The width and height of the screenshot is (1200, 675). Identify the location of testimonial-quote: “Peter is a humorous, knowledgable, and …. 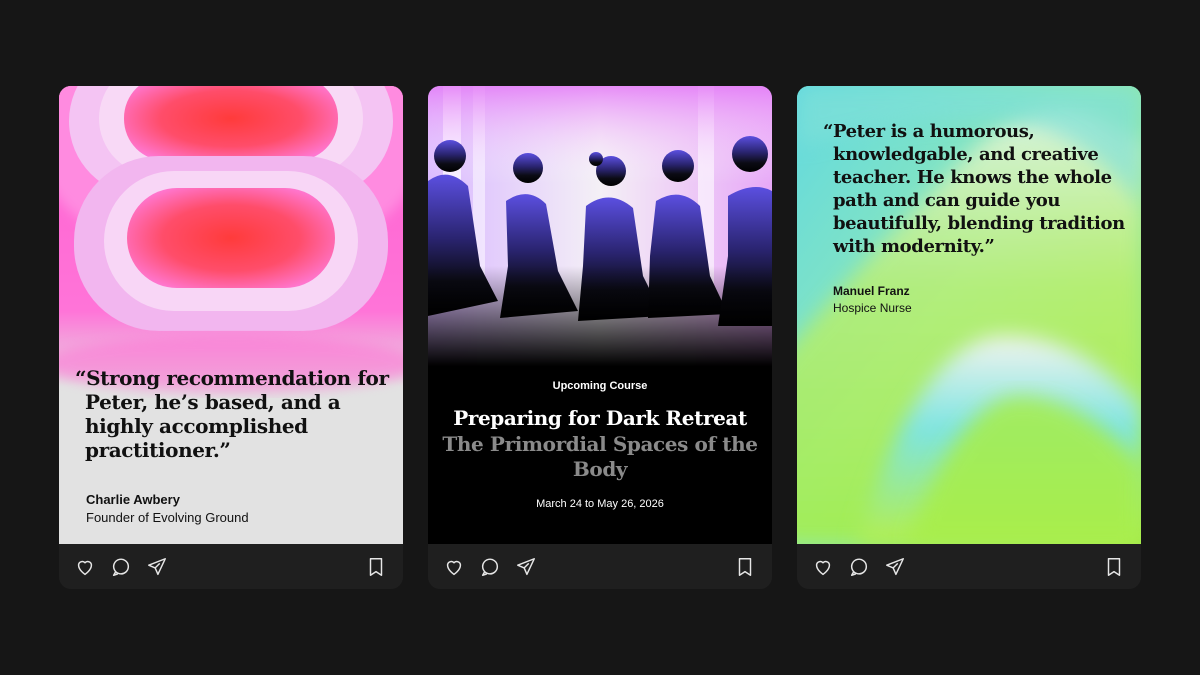
(974, 189).